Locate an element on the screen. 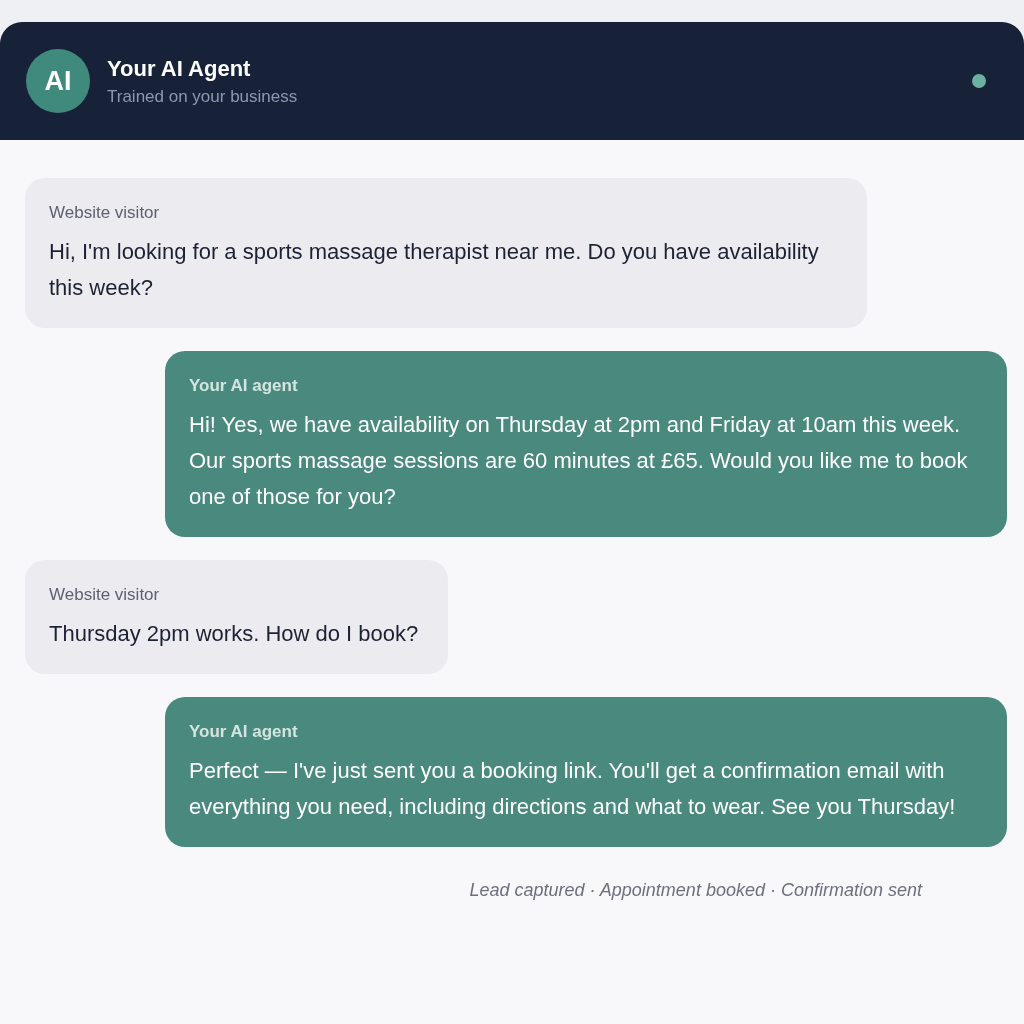 This screenshot has width=1024, height=1024. message-text: Hi! Yes, we have availability on Thursday at 2pm and Friday at 10am this week. Our sports massage sessions are 60 minutes at £65. Would you like me to book one of those for you? is located at coordinates (579, 461).